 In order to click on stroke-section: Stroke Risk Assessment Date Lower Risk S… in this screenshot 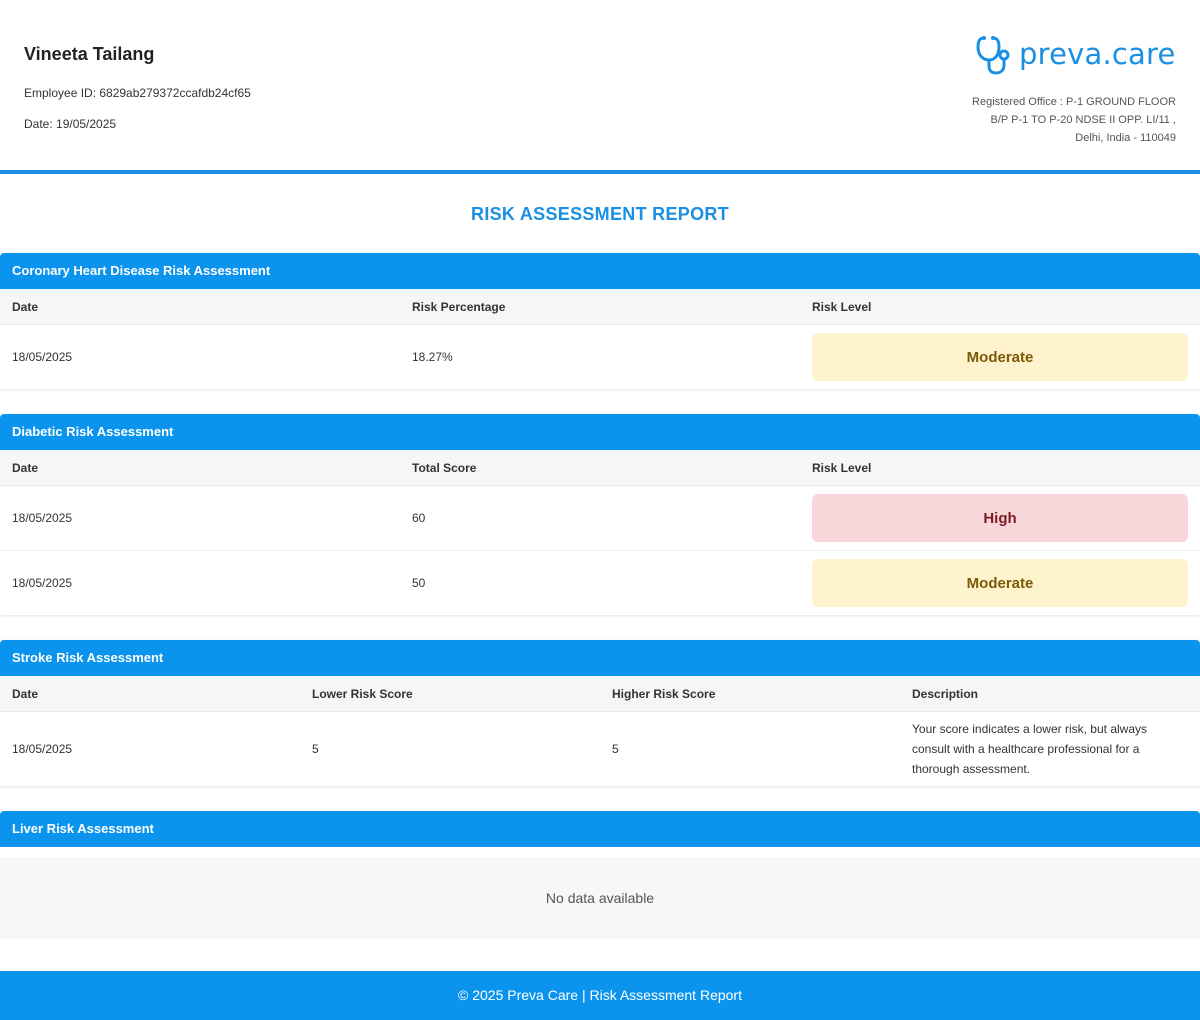, I will do `click(600, 713)`.